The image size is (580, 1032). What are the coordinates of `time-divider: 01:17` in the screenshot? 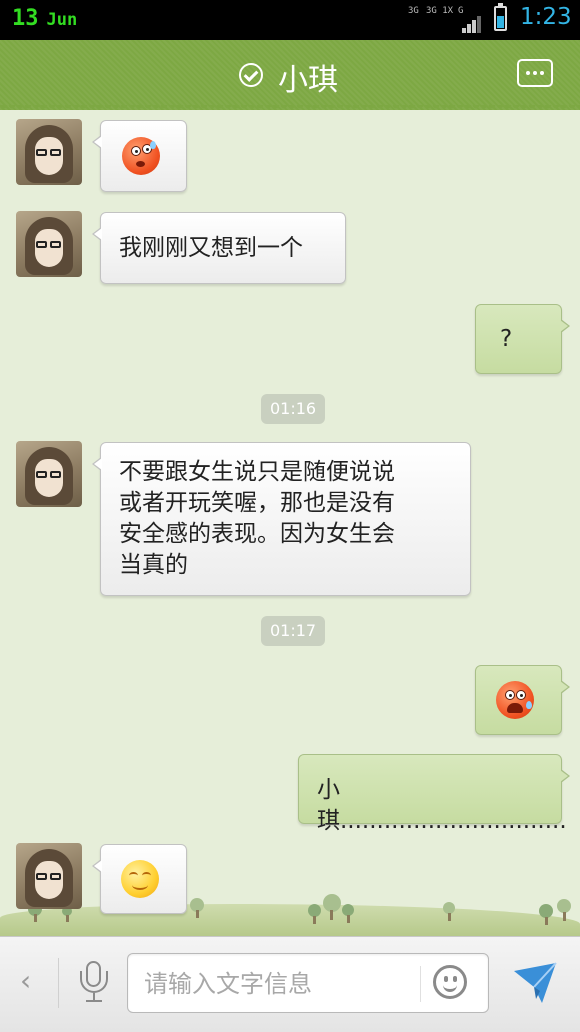 It's located at (293, 631).